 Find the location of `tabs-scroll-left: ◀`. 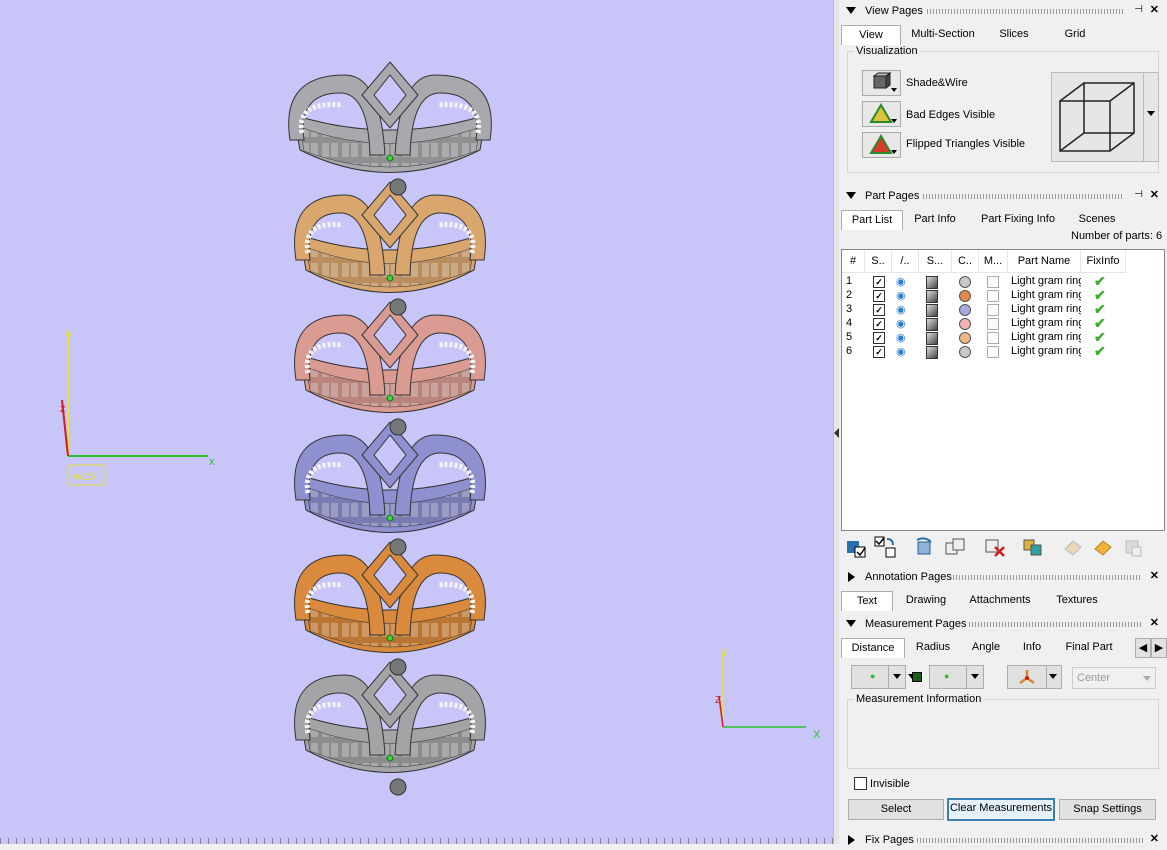

tabs-scroll-left: ◀ is located at coordinates (1143, 648).